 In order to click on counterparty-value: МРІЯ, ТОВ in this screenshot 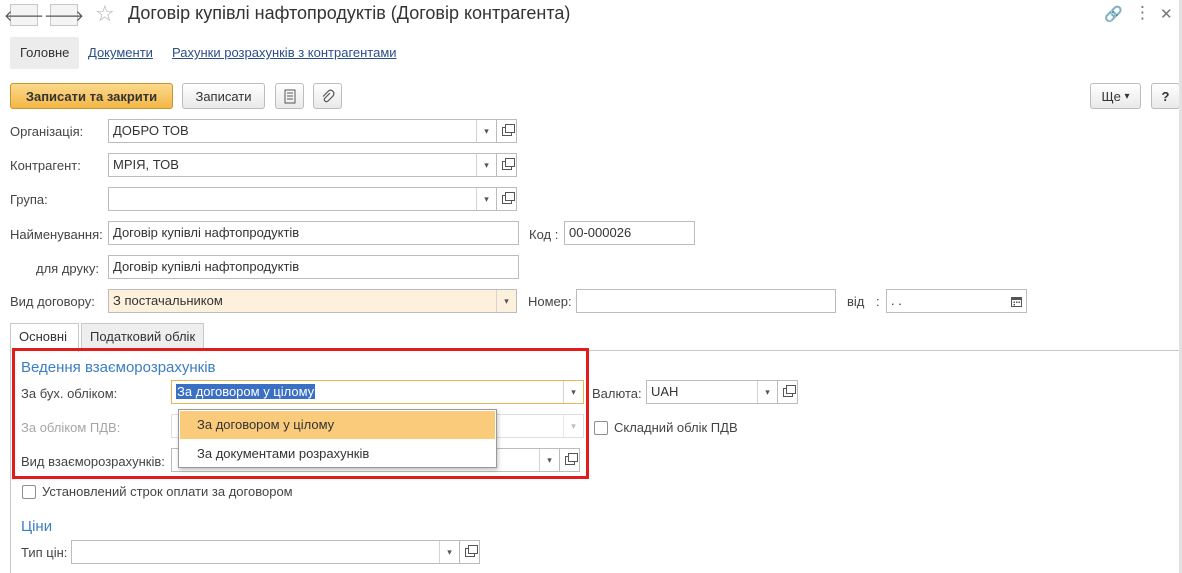, I will do `click(146, 164)`.